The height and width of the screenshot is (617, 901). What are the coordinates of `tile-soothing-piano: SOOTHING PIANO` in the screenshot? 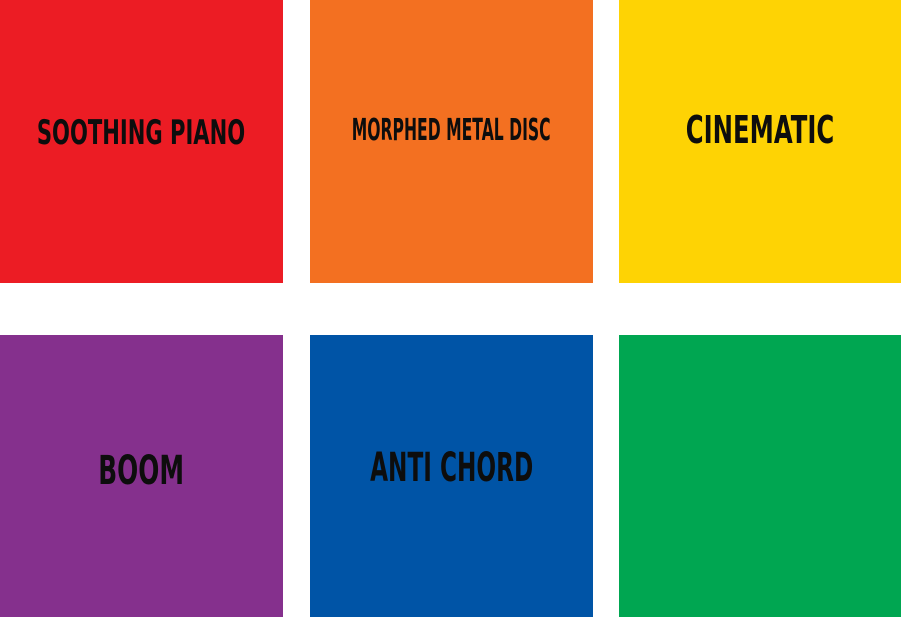 It's located at (141, 141).